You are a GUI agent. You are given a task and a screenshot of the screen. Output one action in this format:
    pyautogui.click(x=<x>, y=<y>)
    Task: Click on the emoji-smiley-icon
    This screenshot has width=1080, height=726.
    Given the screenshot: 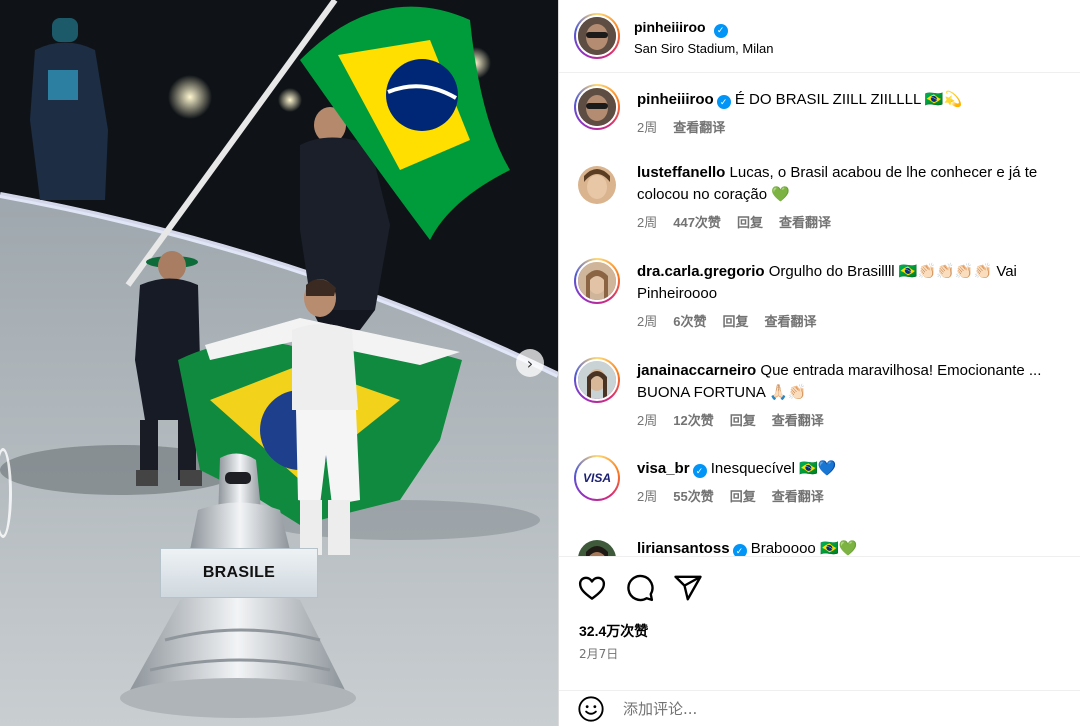 What is the action you would take?
    pyautogui.click(x=591, y=709)
    